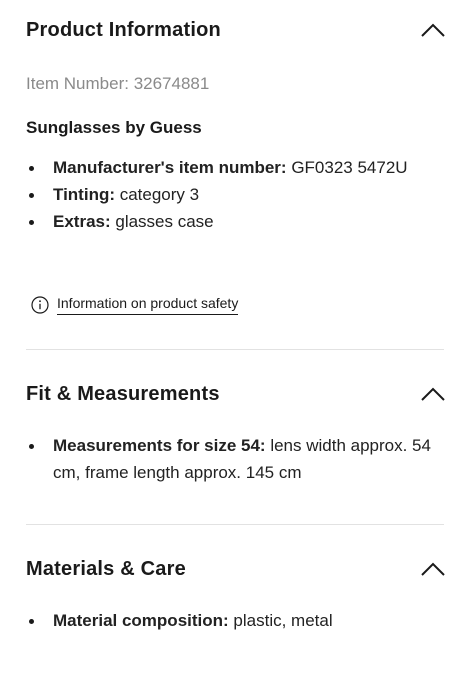  Describe the element at coordinates (236, 30) in the screenshot. I see `product-information-header: Product Information` at that location.